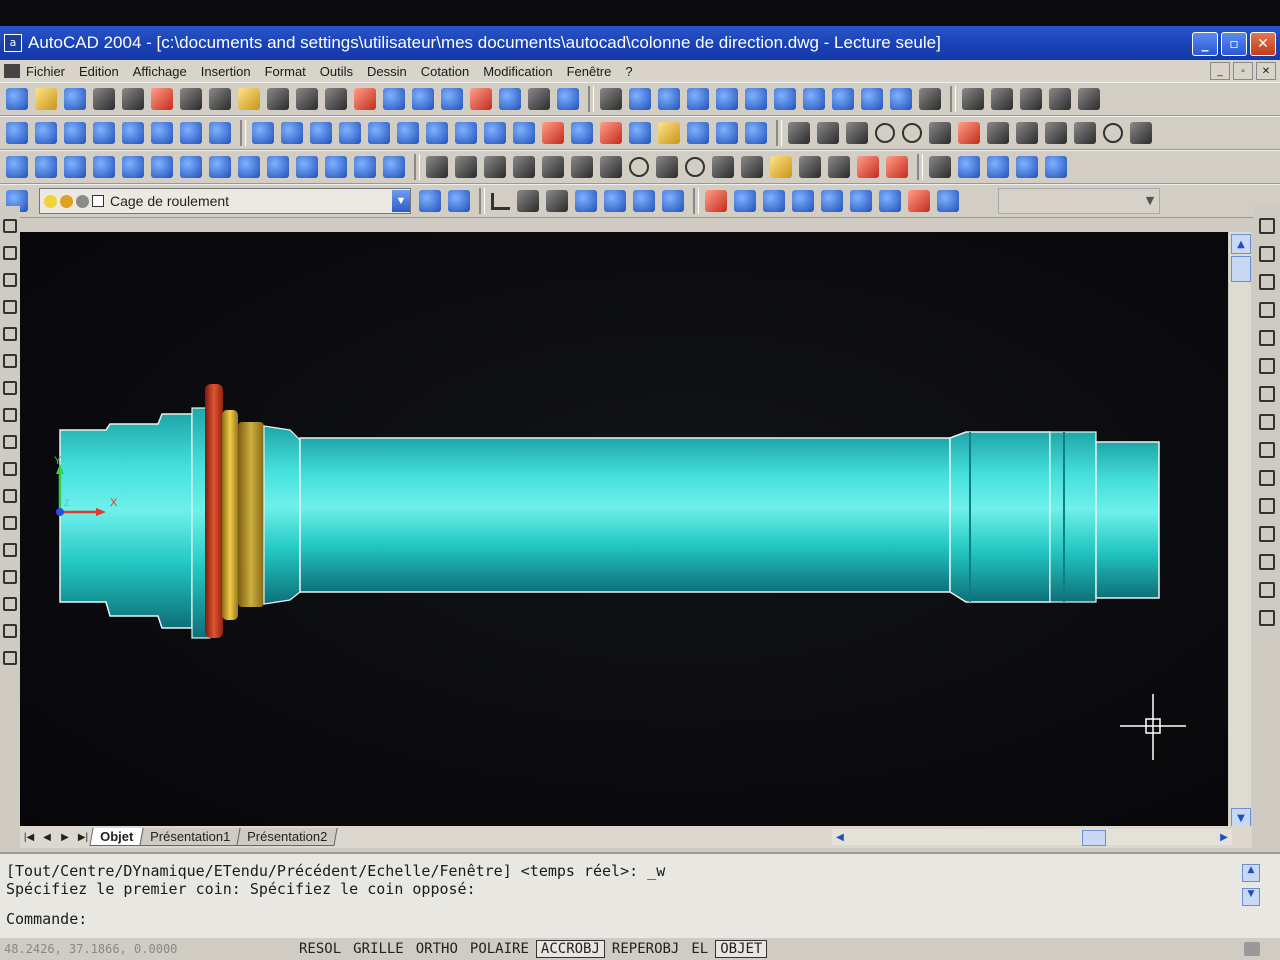 This screenshot has height=960, width=1280. I want to click on setup-profile-icon, so click(394, 167).